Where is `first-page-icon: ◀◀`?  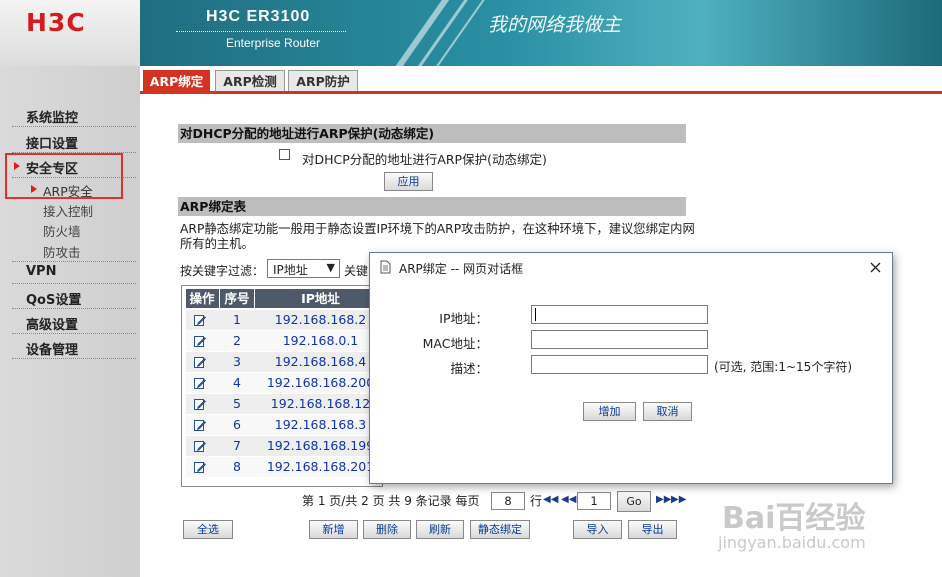
first-page-icon: ◀◀ is located at coordinates (550, 499).